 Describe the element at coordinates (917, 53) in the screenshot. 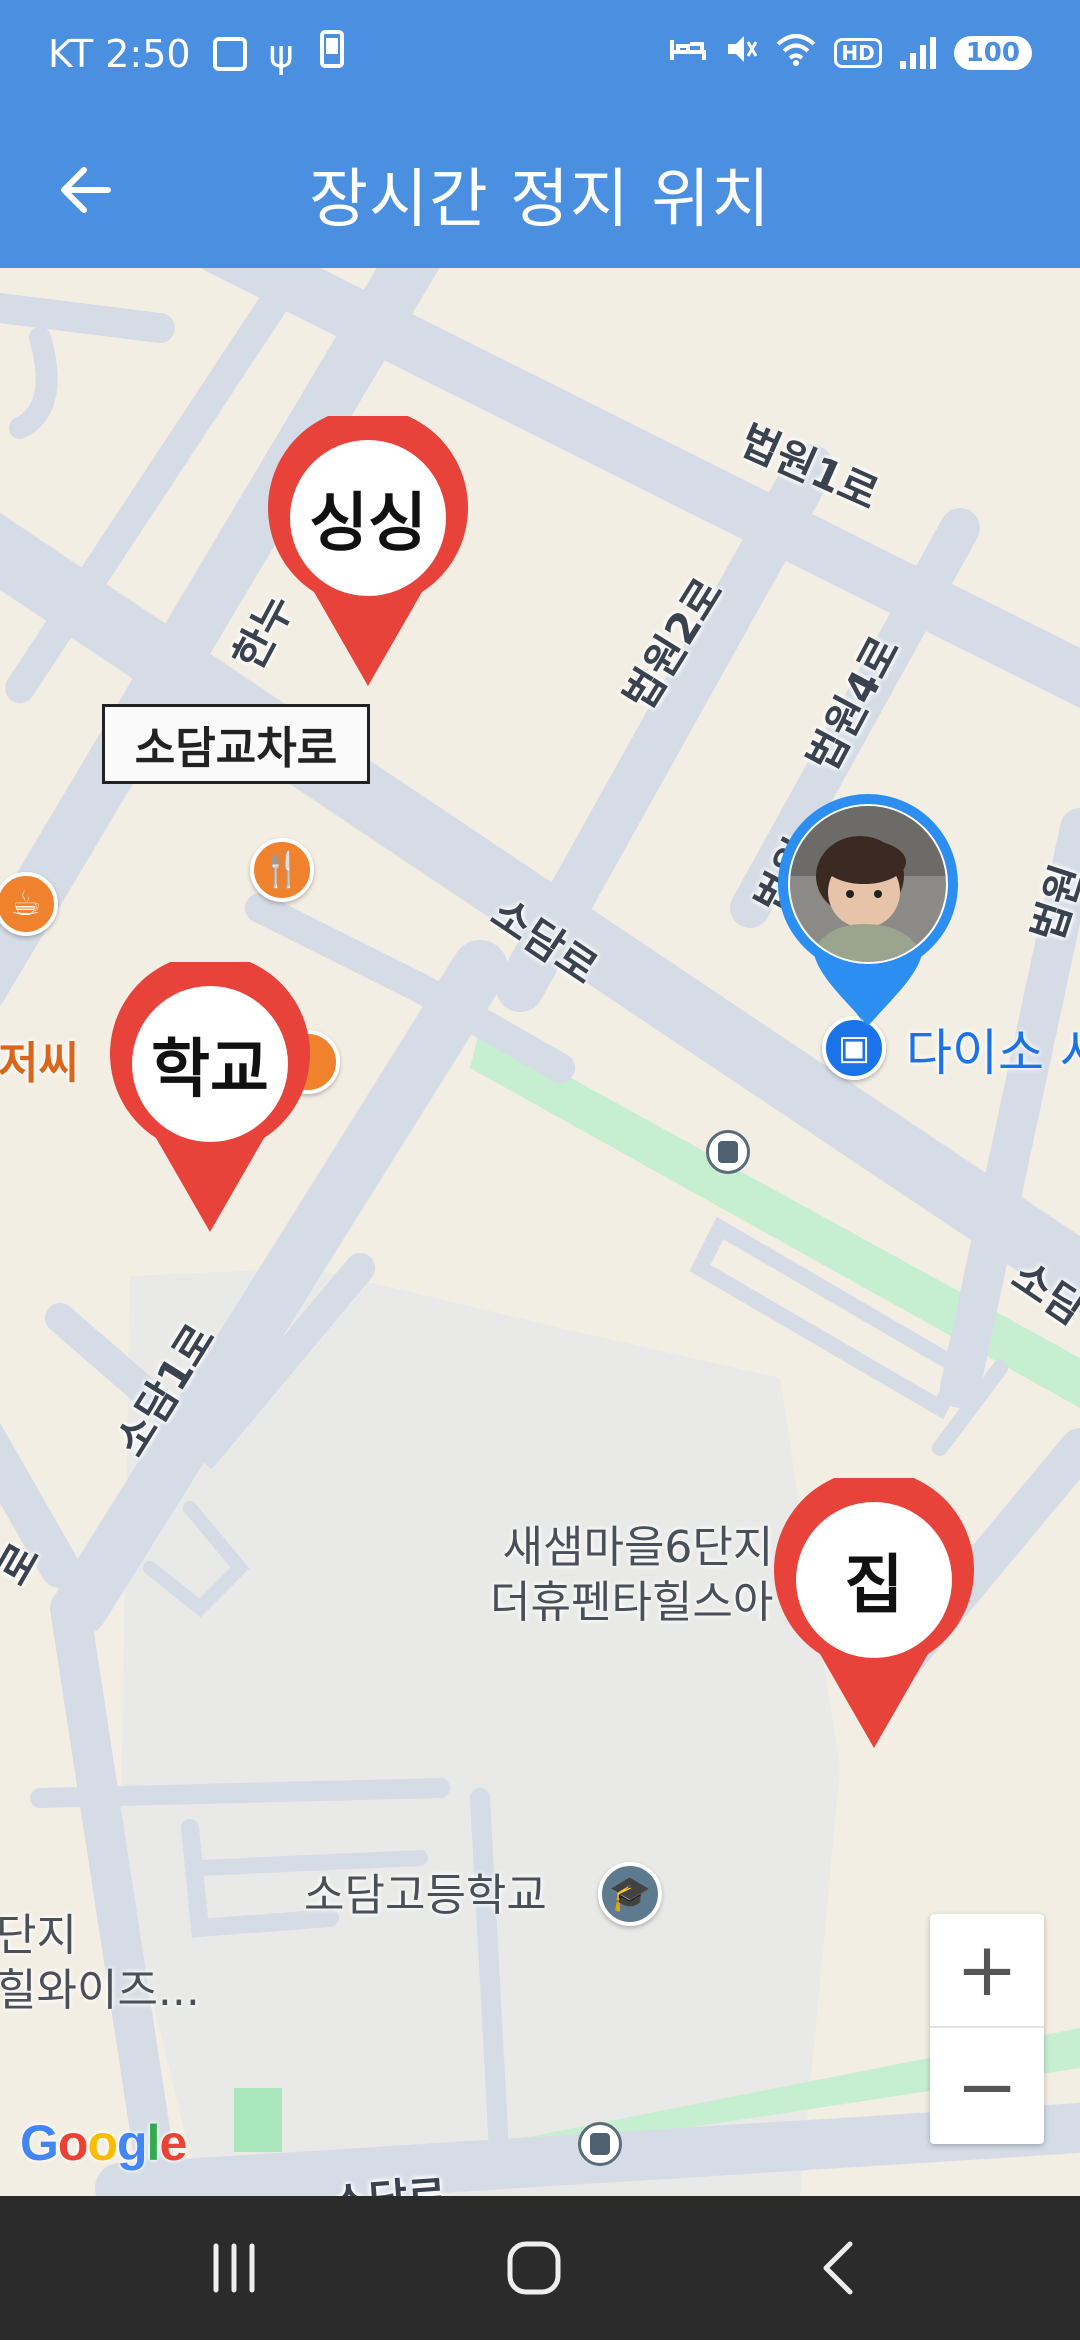

I see `signal-icon` at that location.